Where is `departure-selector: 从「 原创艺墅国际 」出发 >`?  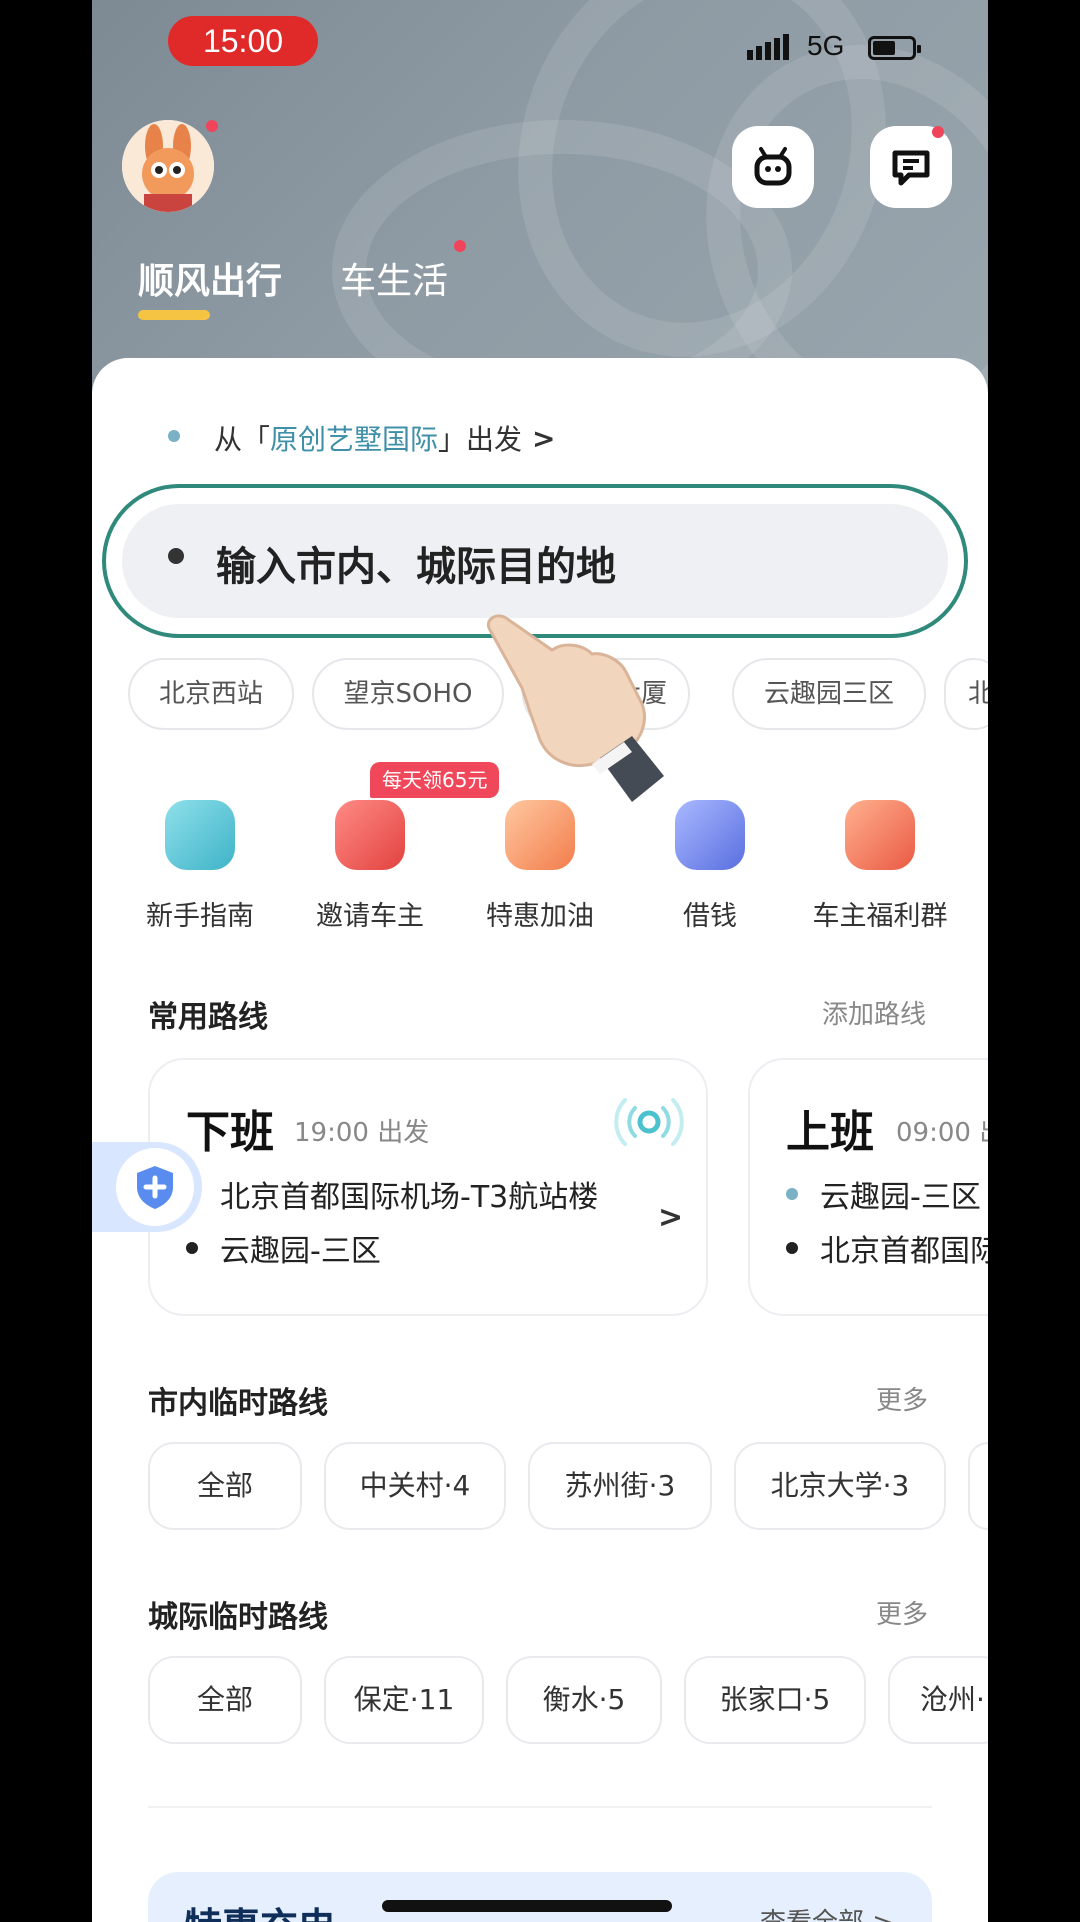 departure-selector: 从「 原创艺墅国际 」出发 > is located at coordinates (385, 438).